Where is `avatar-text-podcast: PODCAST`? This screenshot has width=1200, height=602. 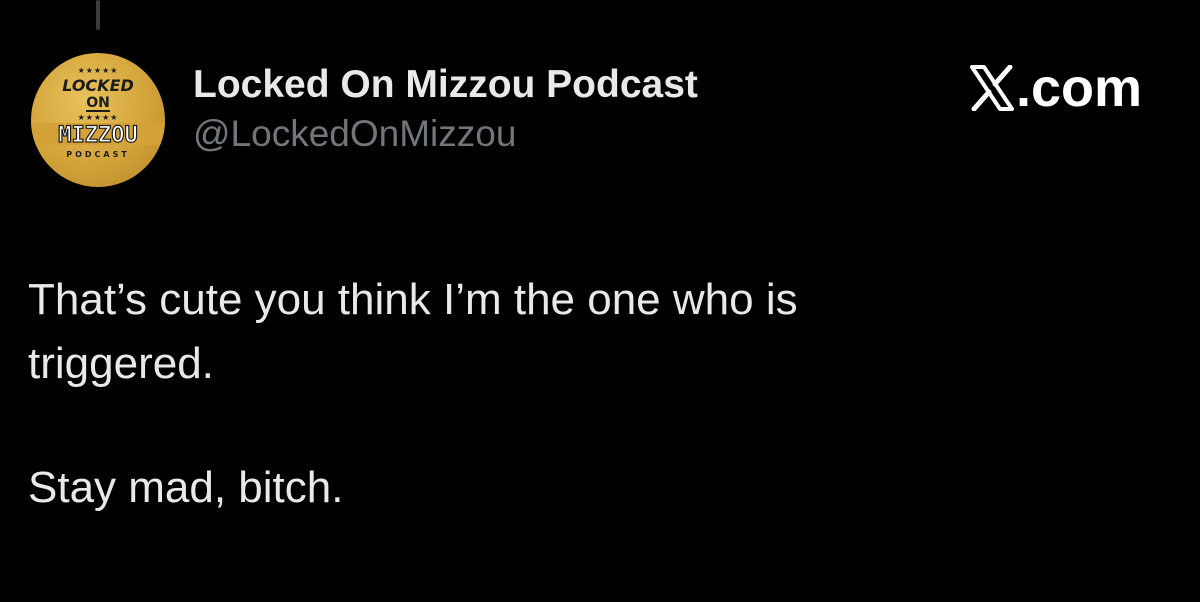 avatar-text-podcast: PODCAST is located at coordinates (98, 154).